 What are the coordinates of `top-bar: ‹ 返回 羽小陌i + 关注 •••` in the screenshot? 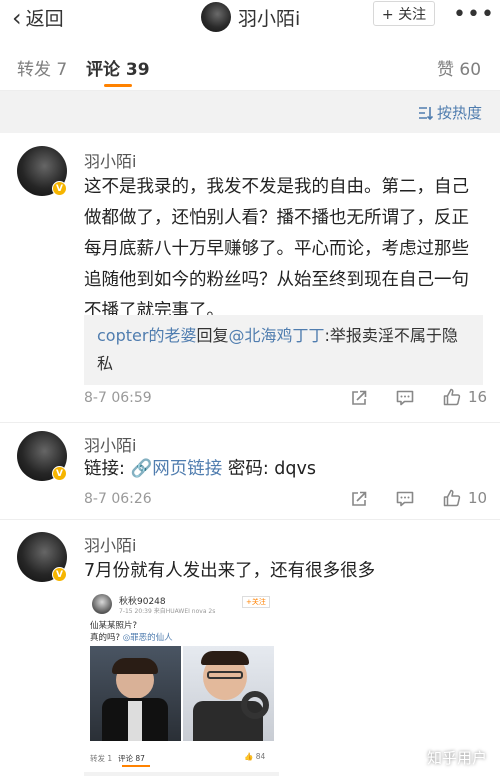 It's located at (250, 20).